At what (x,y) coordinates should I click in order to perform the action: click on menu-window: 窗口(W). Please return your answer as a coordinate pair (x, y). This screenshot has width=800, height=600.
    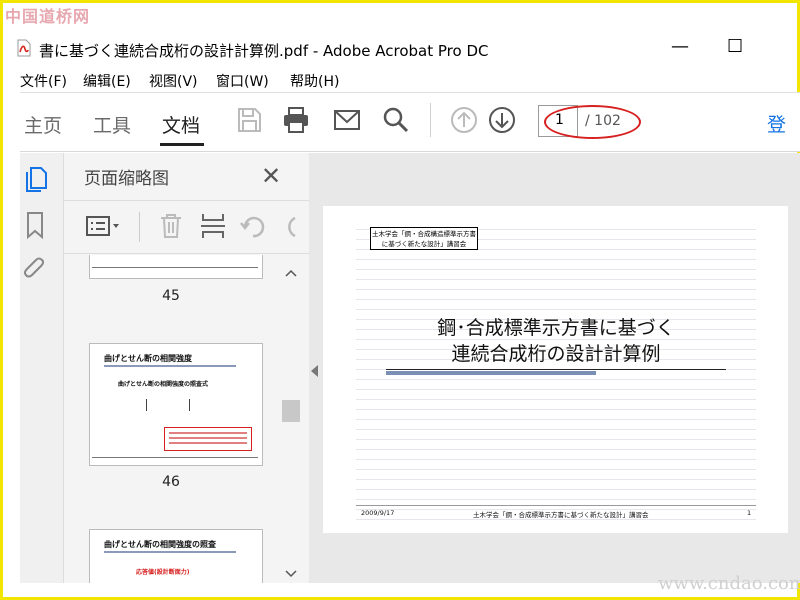
    Looking at the image, I should click on (242, 81).